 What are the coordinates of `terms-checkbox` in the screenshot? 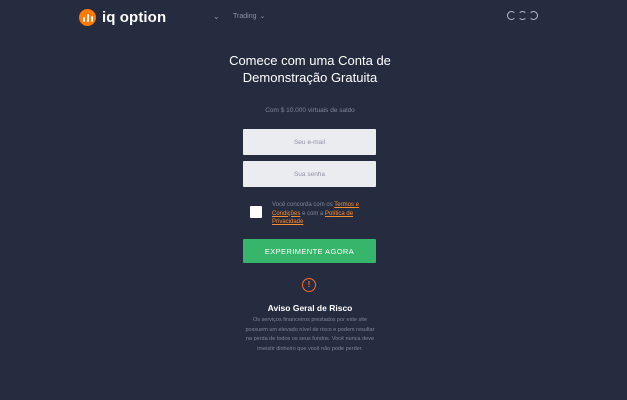 It's located at (256, 212).